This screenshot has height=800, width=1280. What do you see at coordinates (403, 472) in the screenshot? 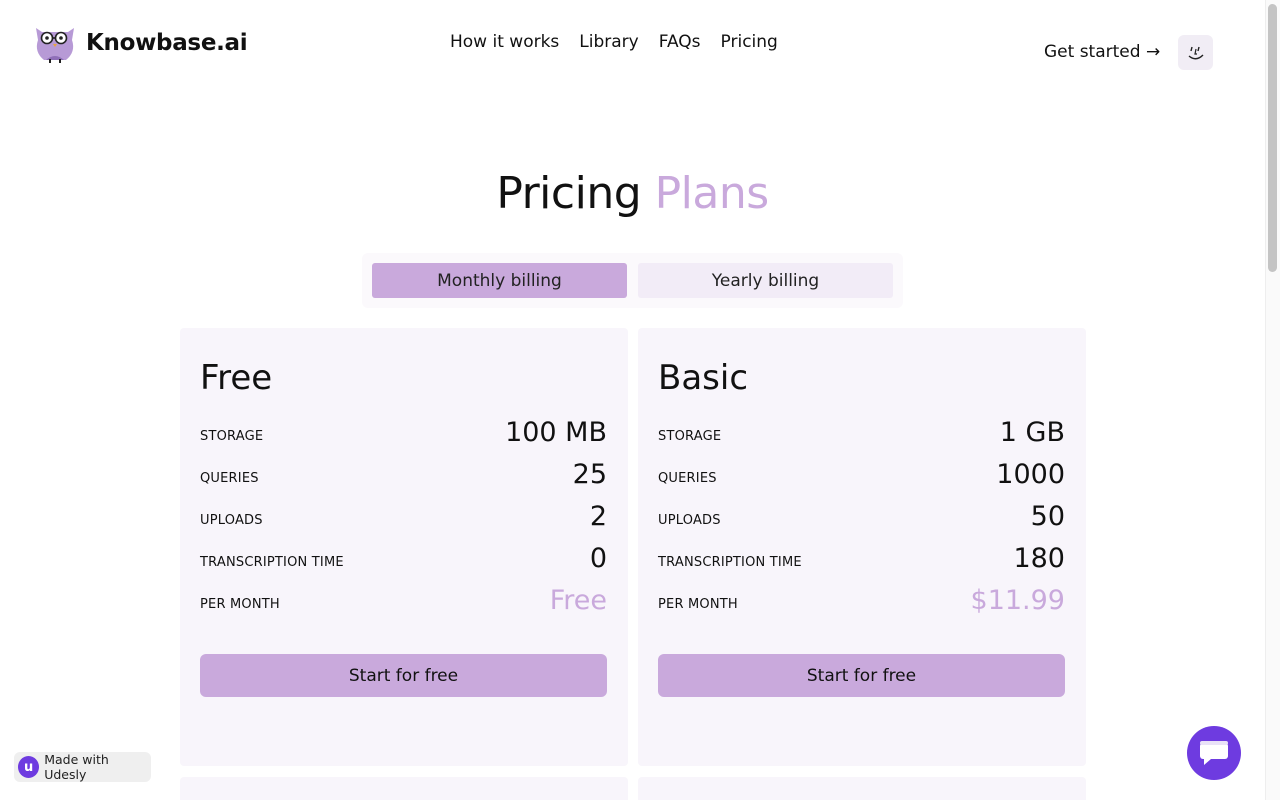
I see `plan-row-queries: QUERIES 25` at bounding box center [403, 472].